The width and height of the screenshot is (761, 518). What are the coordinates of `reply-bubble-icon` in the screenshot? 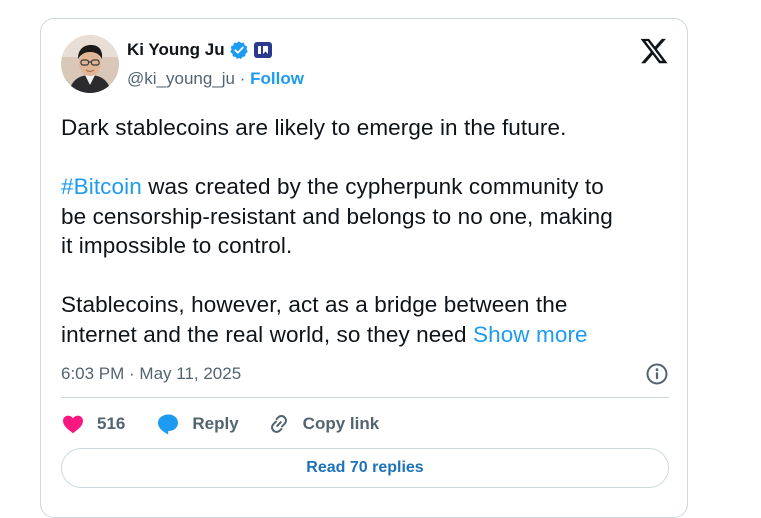 It's located at (168, 424).